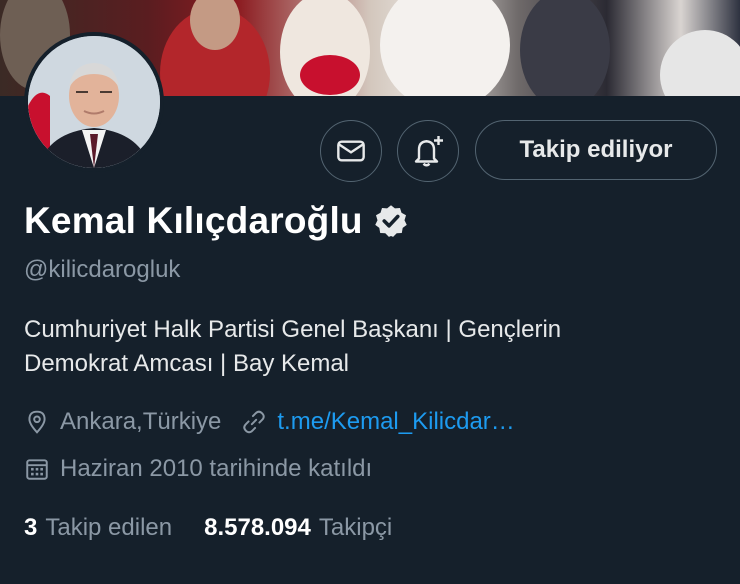 This screenshot has width=740, height=584. I want to click on notification-bell-add-icon, so click(428, 151).